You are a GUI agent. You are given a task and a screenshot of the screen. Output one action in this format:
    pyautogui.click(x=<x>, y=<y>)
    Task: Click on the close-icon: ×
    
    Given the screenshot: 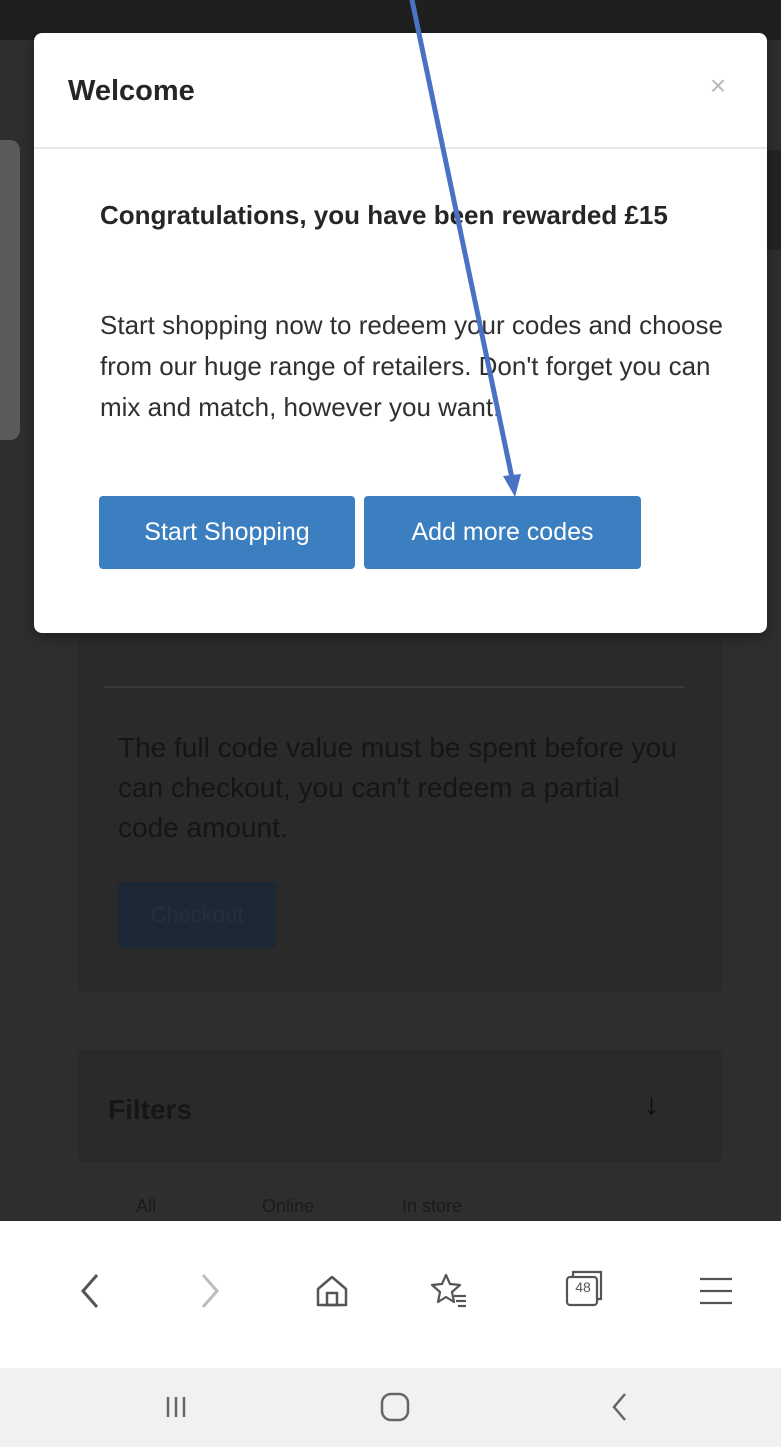 What is the action you would take?
    pyautogui.click(x=718, y=86)
    